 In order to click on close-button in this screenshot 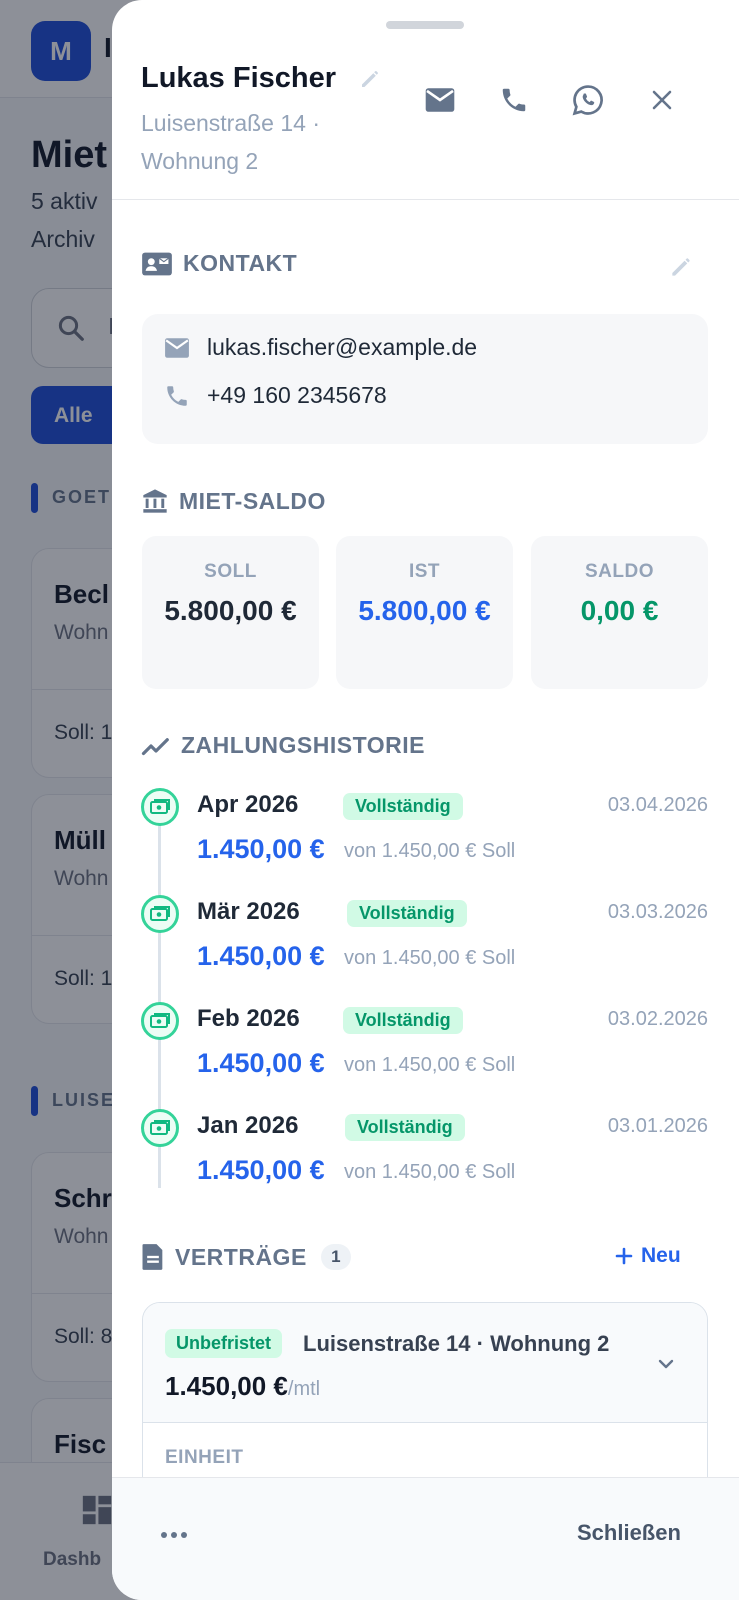, I will do `click(662, 100)`.